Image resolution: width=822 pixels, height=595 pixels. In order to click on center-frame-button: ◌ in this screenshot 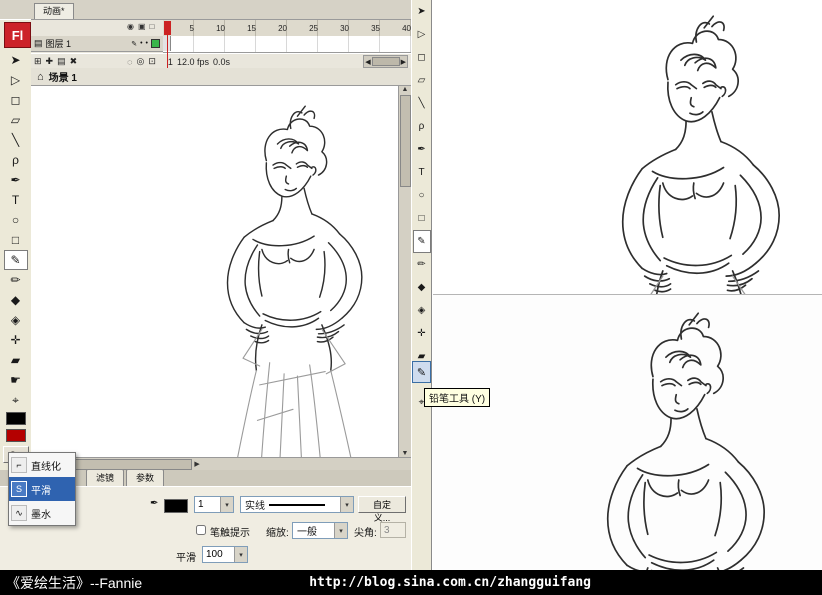, I will do `click(129, 62)`.